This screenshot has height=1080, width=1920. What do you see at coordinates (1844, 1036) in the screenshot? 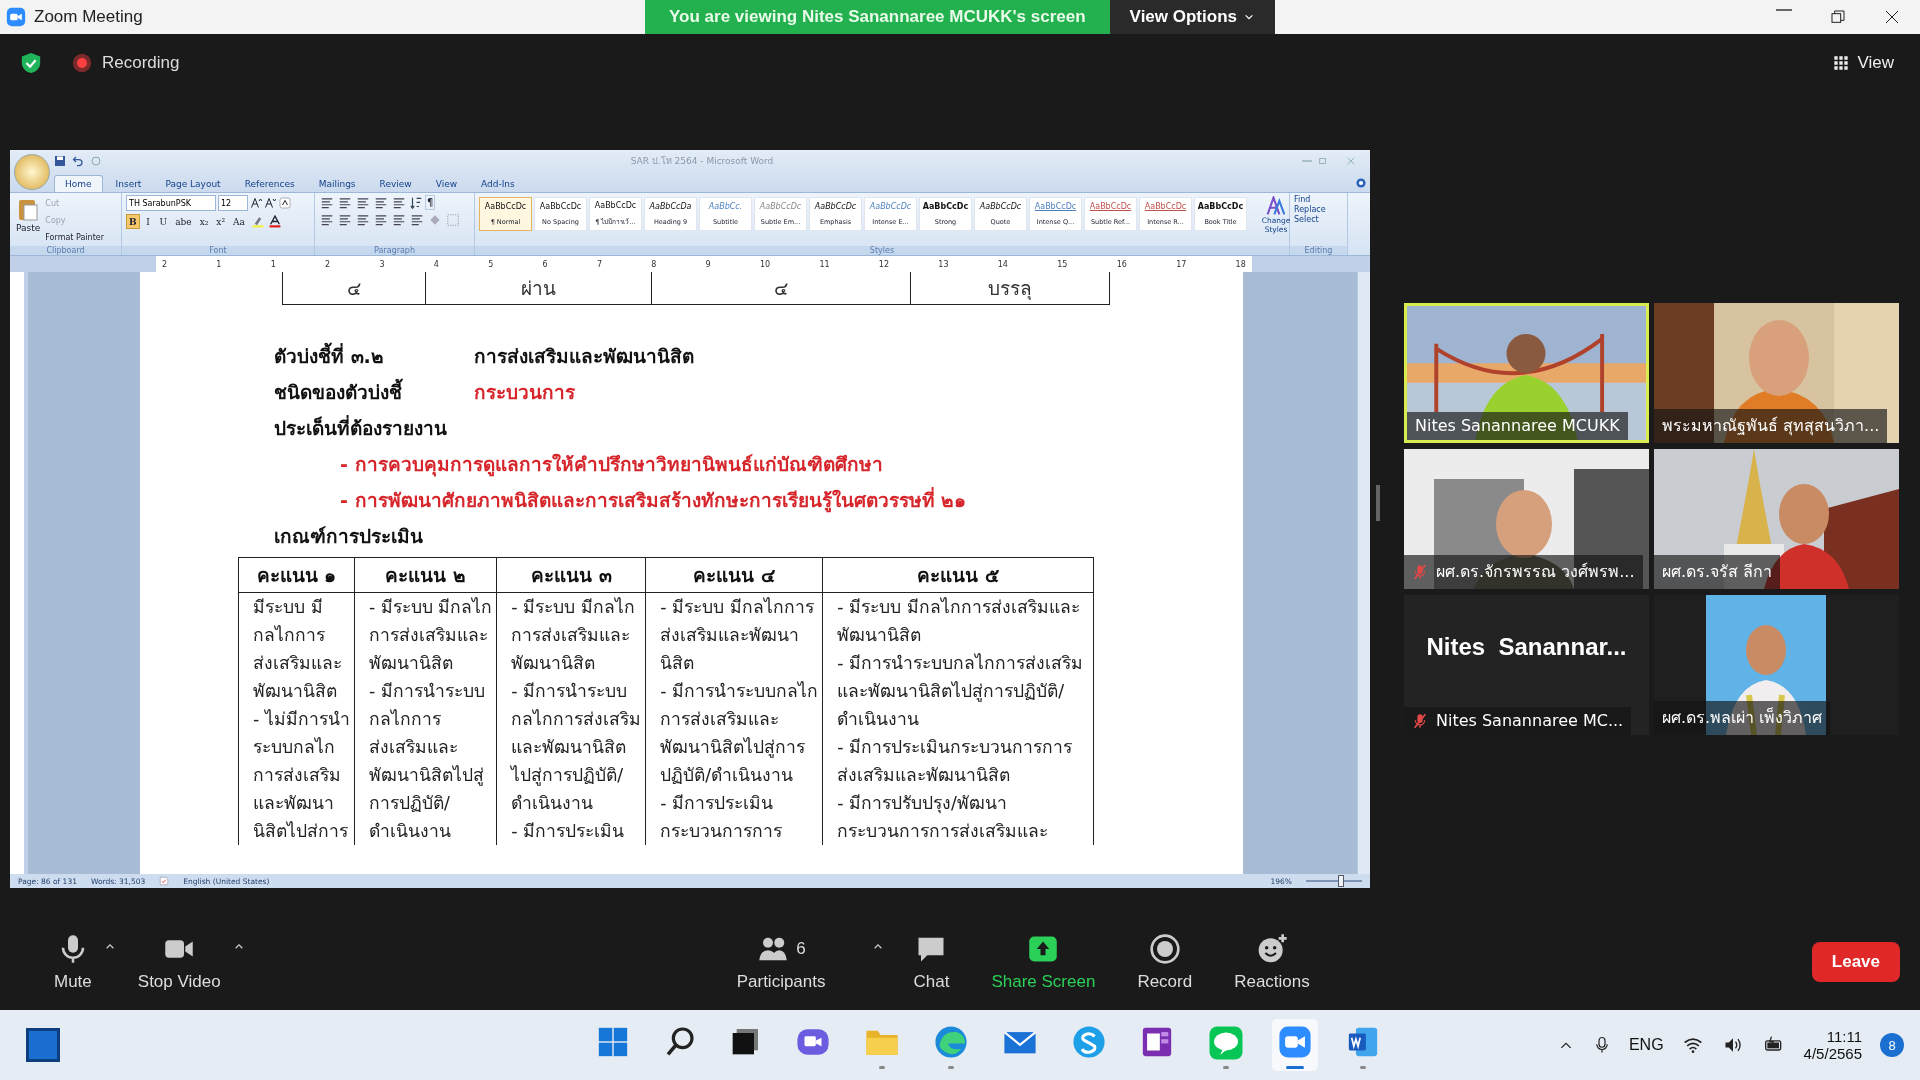
I see `clock-time: 11:11` at bounding box center [1844, 1036].